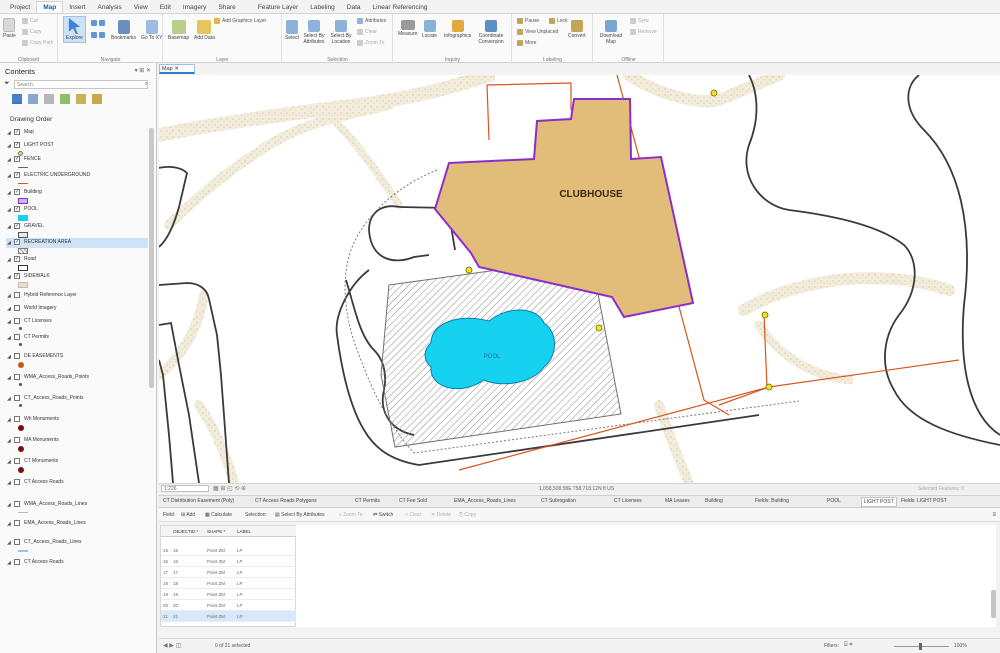 The width and height of the screenshot is (1000, 653). I want to click on table-row: 16 16 Point ZM LP, so click(229, 561).